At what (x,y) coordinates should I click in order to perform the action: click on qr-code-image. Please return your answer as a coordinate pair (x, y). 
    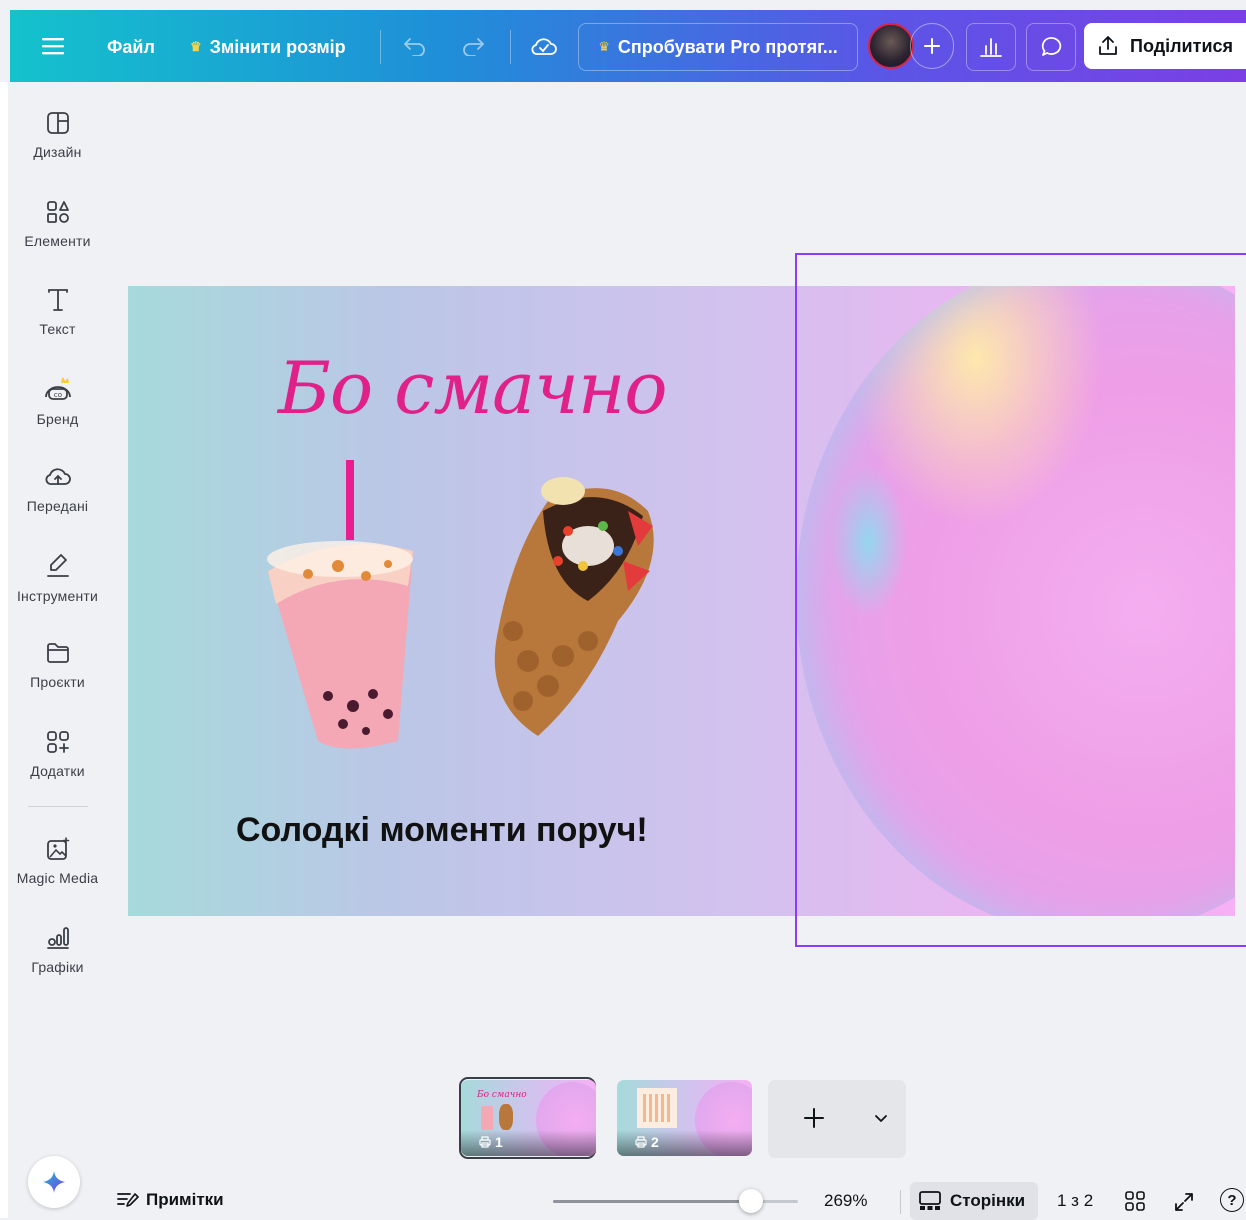
    Looking at the image, I should click on (657, 1108).